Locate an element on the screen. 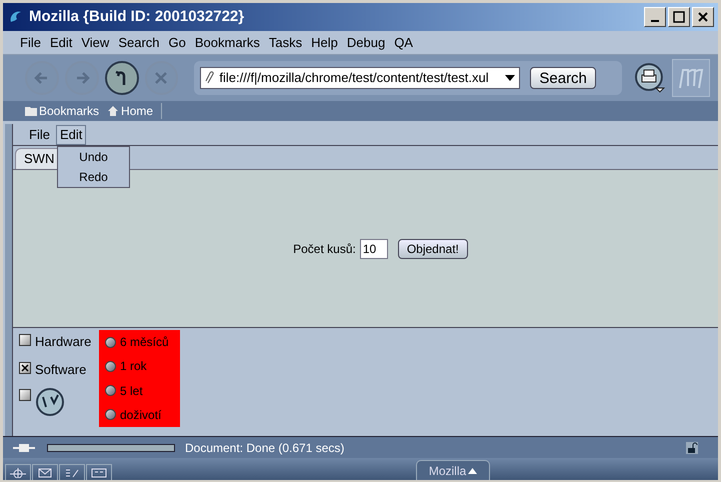 The height and width of the screenshot is (482, 721). radio-label: doživotí is located at coordinates (141, 415).